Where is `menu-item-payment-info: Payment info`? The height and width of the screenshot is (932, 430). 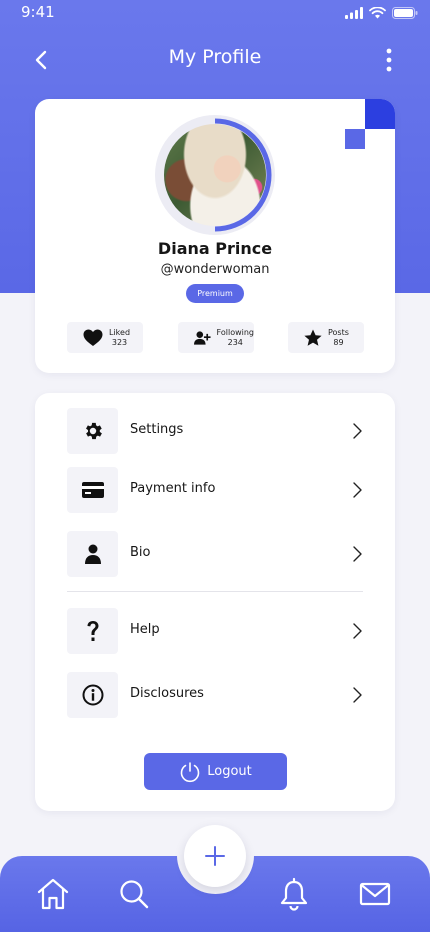 menu-item-payment-info: Payment info is located at coordinates (217, 490).